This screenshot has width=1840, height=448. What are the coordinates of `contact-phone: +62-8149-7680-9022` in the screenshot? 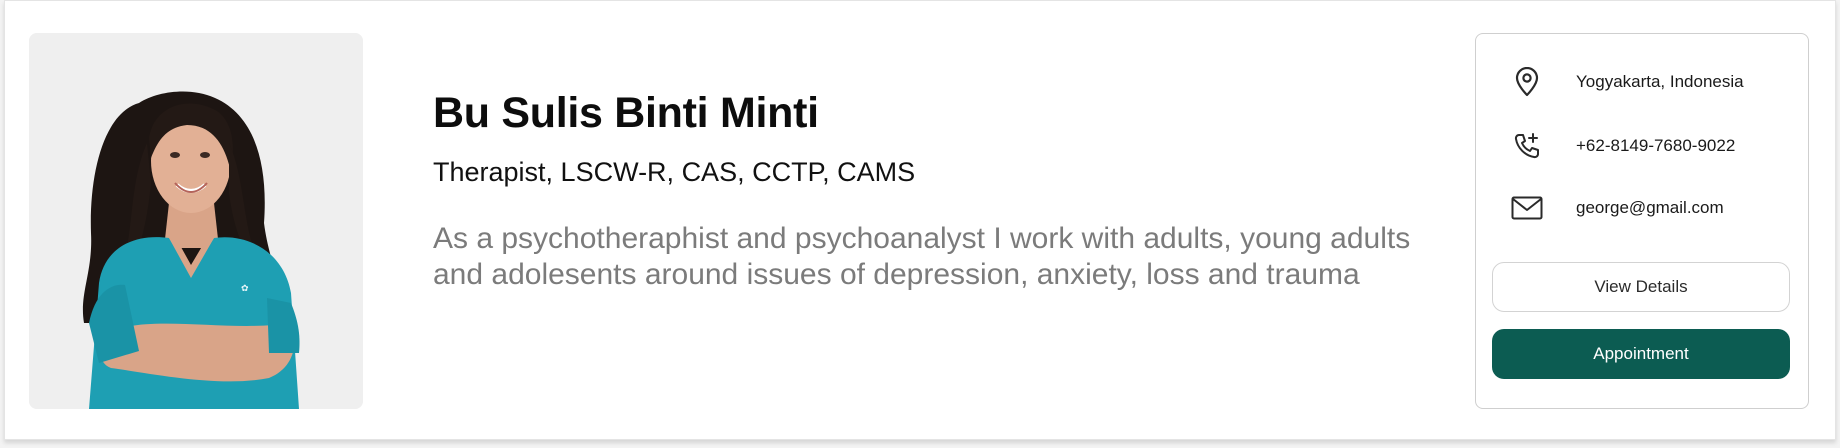 It's located at (1655, 146).